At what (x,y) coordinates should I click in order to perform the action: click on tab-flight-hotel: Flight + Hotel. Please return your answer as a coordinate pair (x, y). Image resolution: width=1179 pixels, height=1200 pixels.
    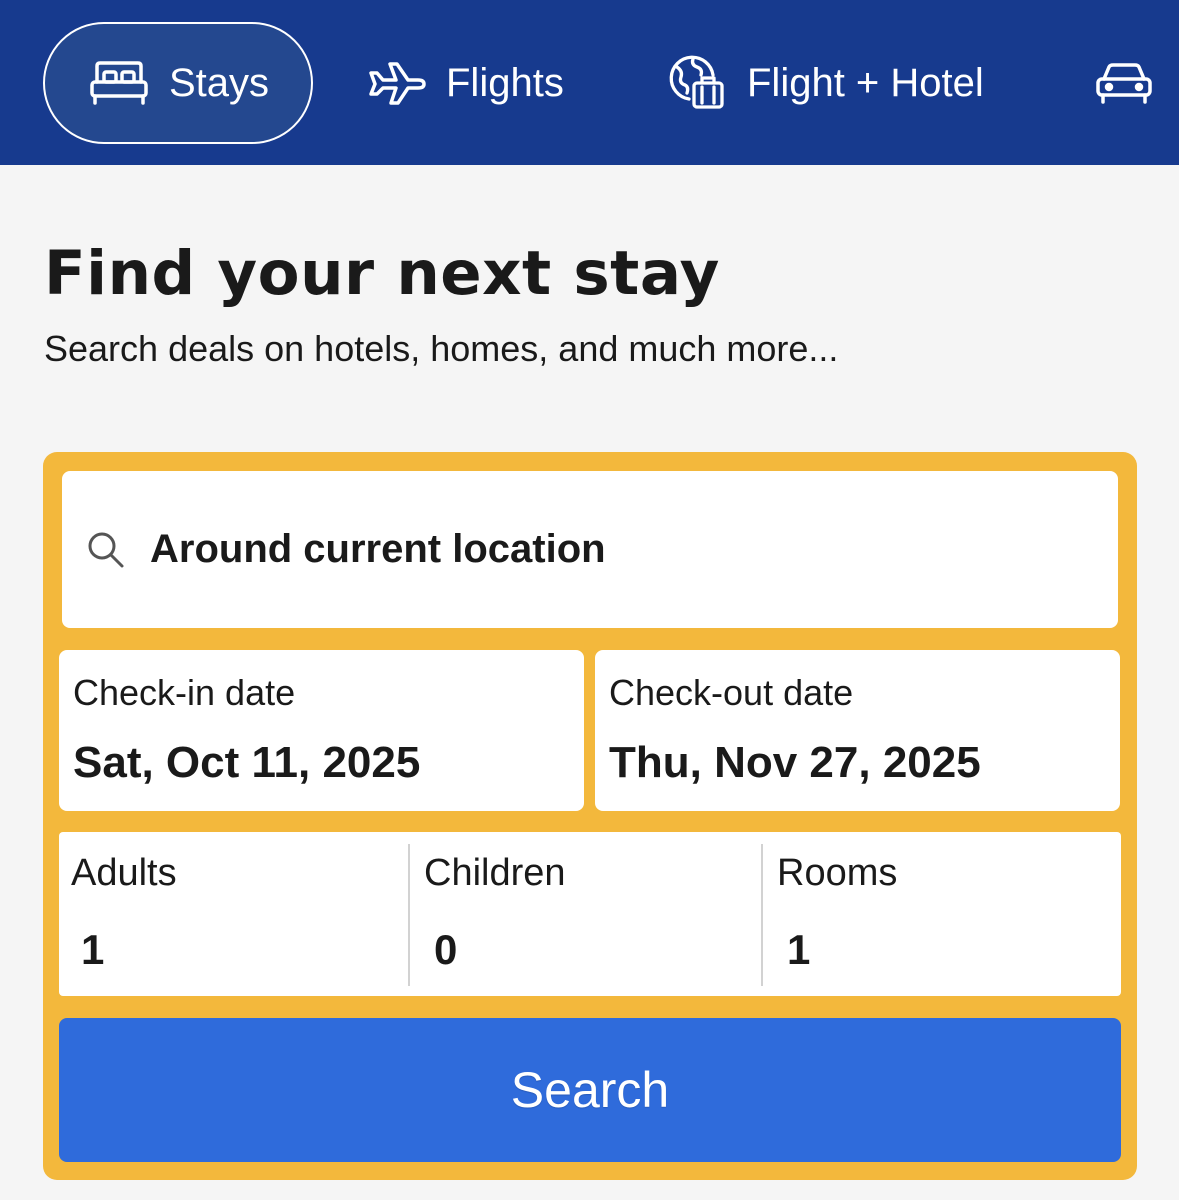
    Looking at the image, I should click on (825, 83).